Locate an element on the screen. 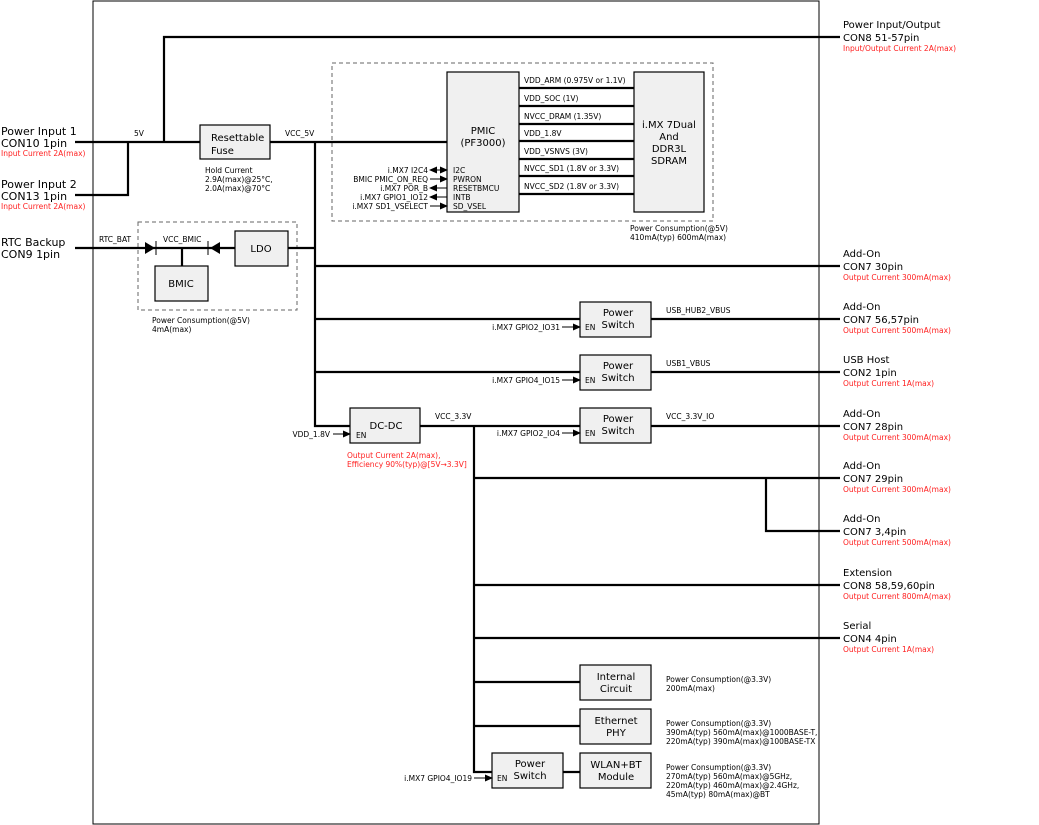 The width and height of the screenshot is (1039, 825). output-connector: CON4 4pin is located at coordinates (870, 639).